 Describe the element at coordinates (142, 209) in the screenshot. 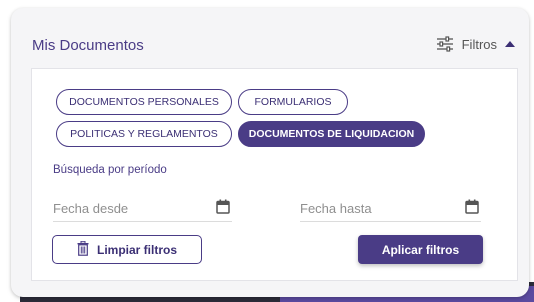

I see `date-from-field: Fecha desde` at that location.